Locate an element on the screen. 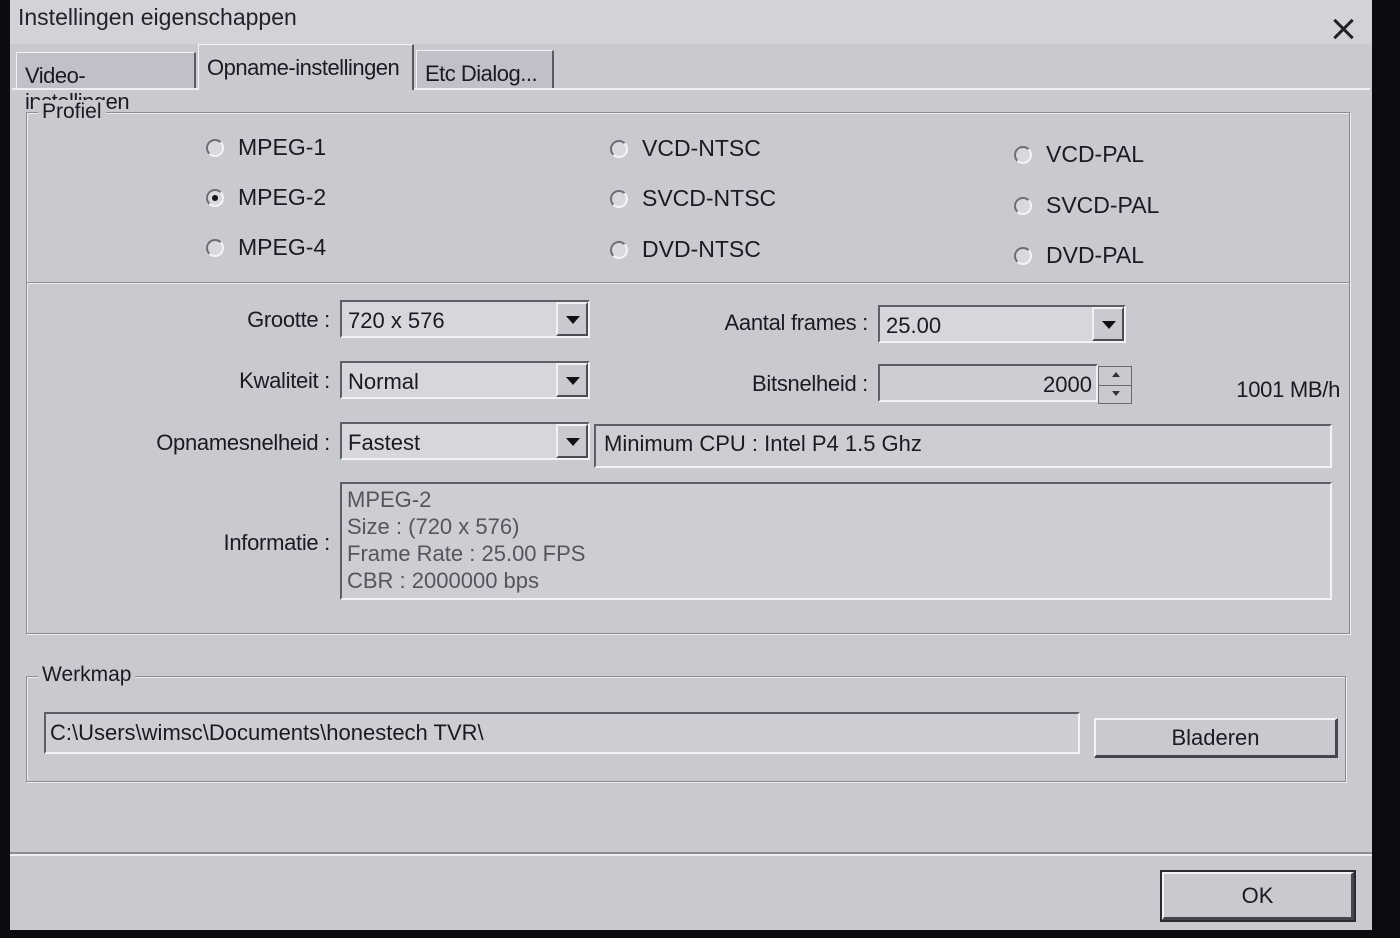  speed-label: Opnamesnelheid : is located at coordinates (243, 442).